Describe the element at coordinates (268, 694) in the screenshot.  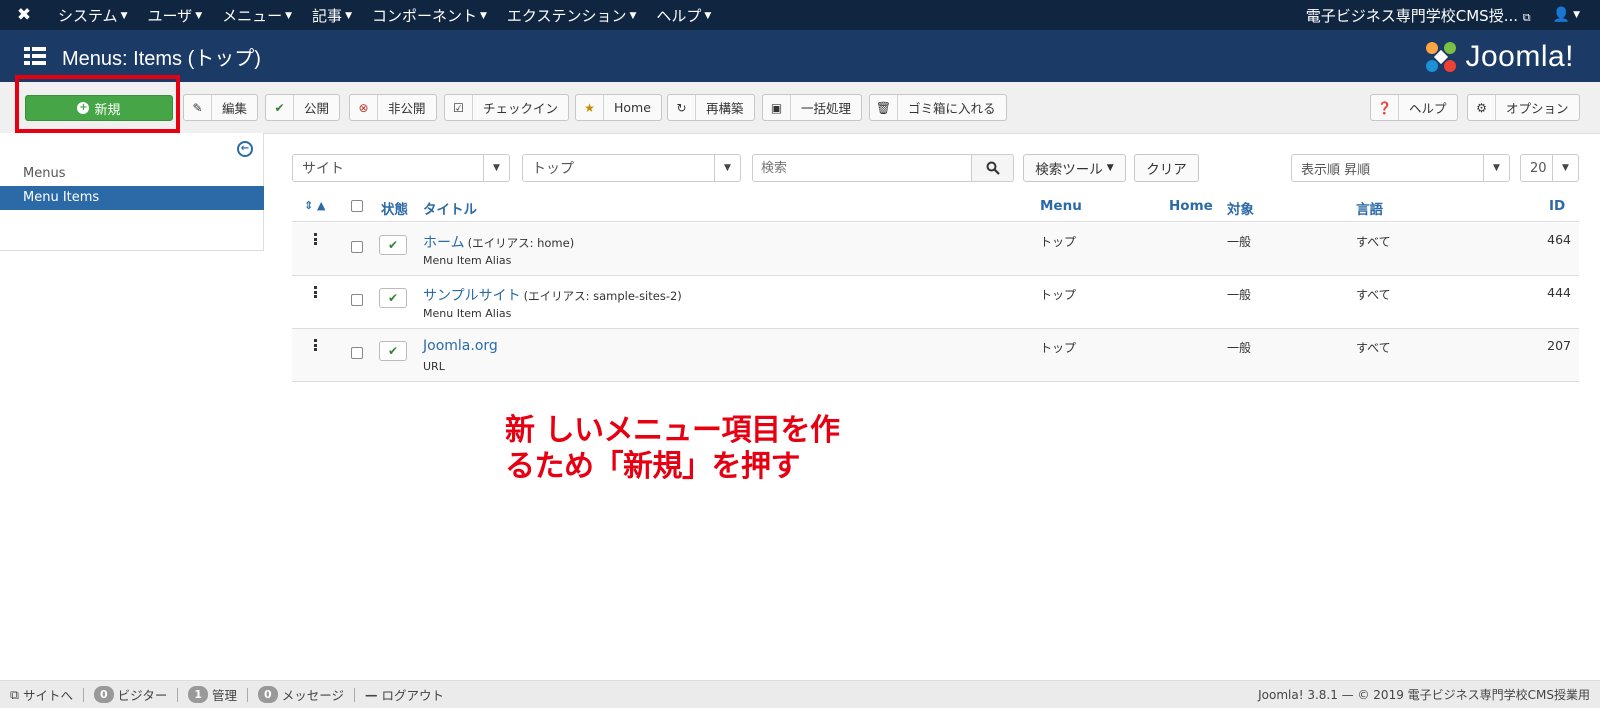
I see `messages-count-badge: 0` at that location.